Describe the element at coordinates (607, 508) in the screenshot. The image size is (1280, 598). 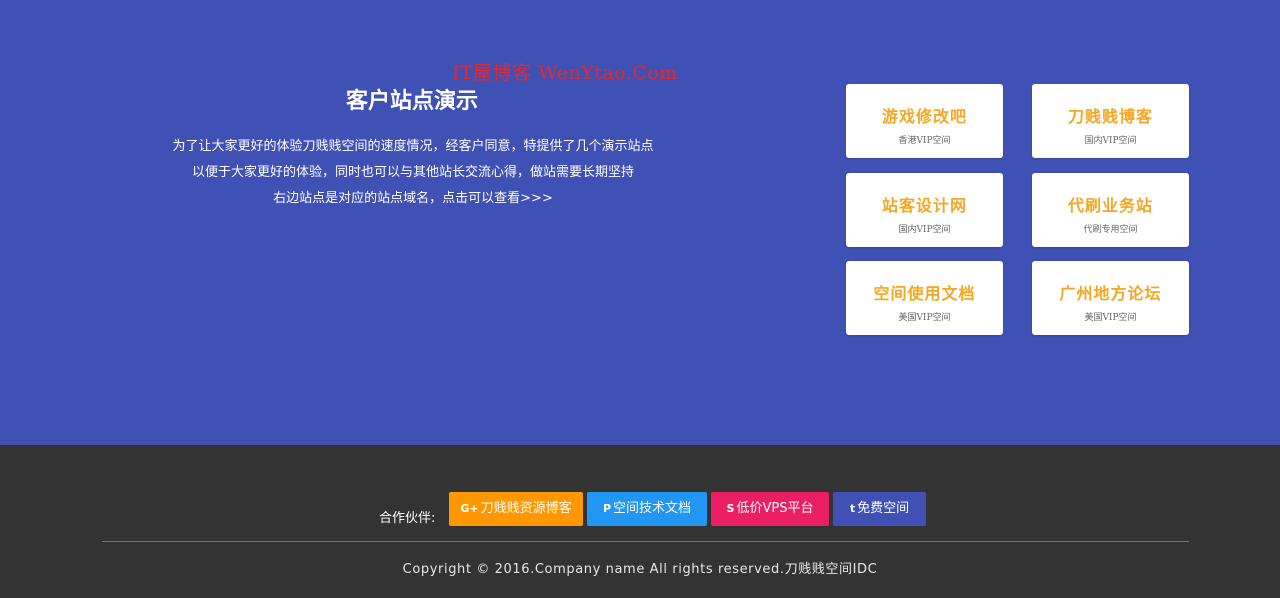
I see `pinterest-icon: P` at that location.